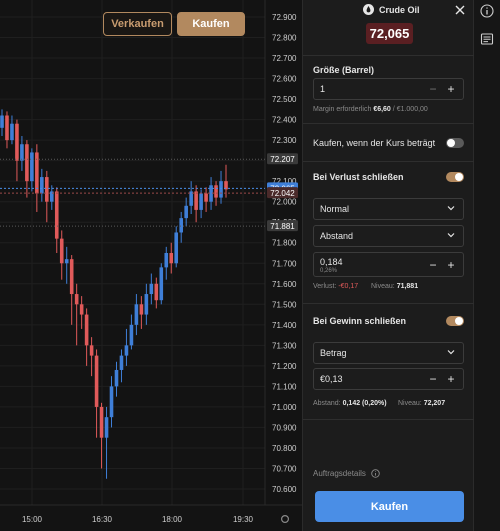 Image resolution: width=500 pixels, height=531 pixels. What do you see at coordinates (433, 379) in the screenshot?
I see `tp-decrease-button: −` at bounding box center [433, 379].